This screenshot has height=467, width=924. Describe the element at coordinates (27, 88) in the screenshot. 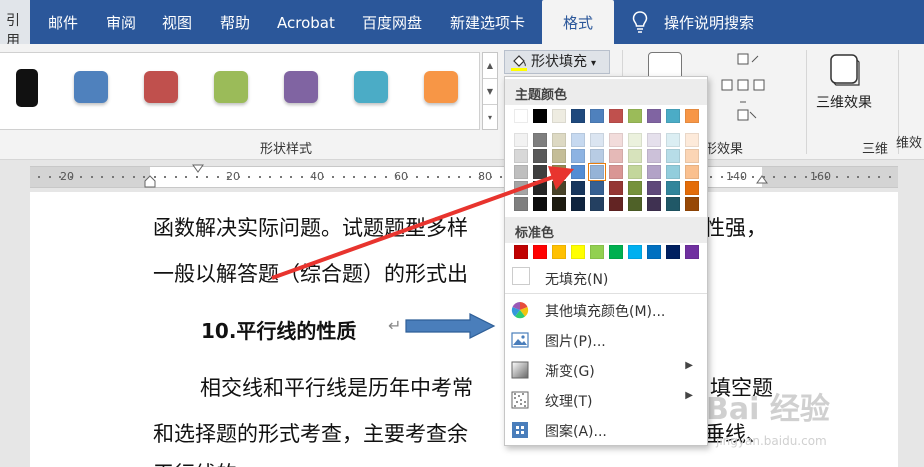

I see `shape-style-black` at that location.